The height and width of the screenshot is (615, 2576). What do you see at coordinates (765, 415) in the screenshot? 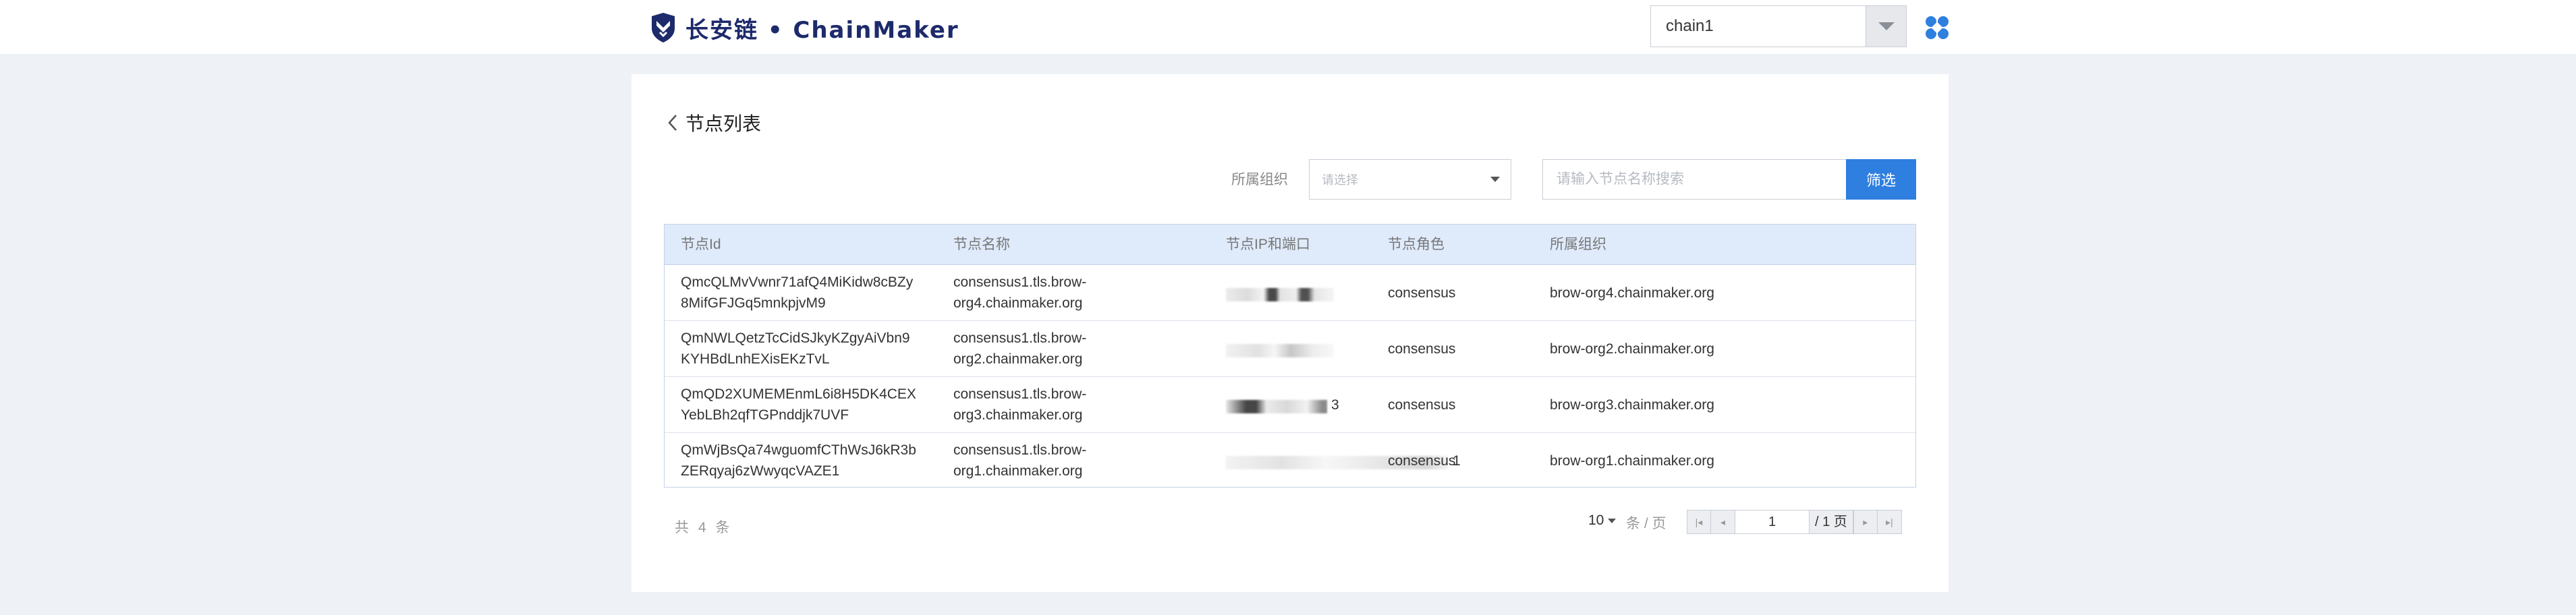
I see `node-id-line: YebLBh2qfTGPnddjk7UVF` at bounding box center [765, 415].